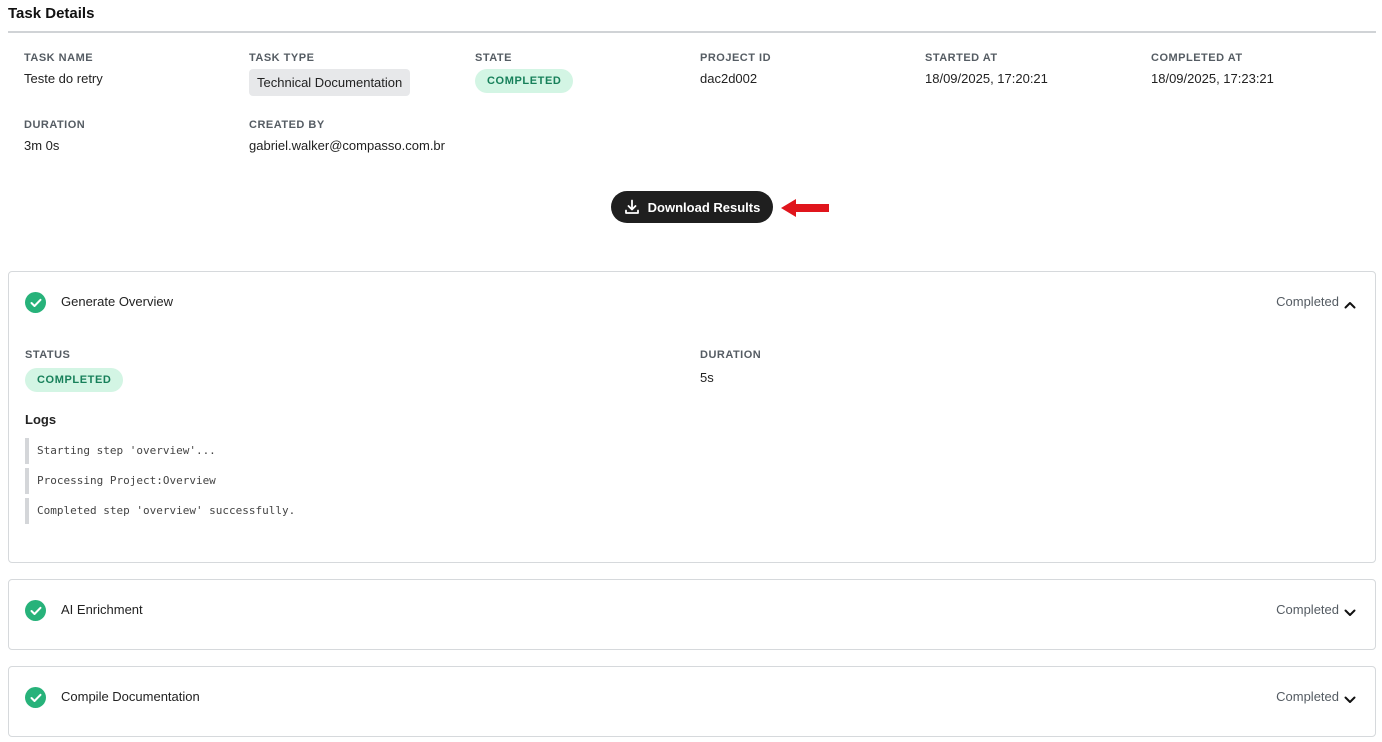 This screenshot has height=742, width=1382. I want to click on step-status-label: STATUS, so click(48, 355).